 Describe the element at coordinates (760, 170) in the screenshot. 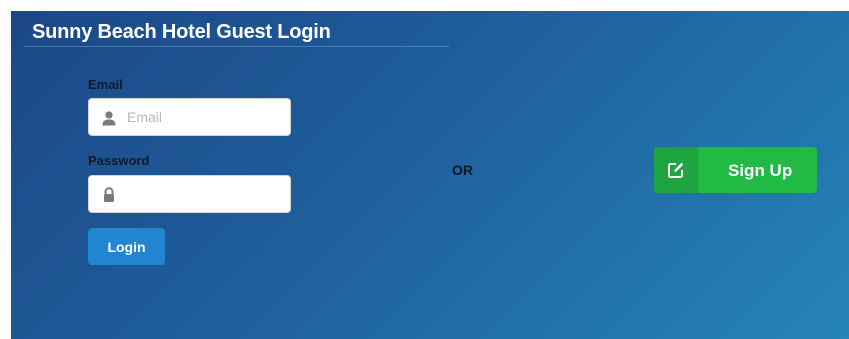

I see `sign-up-label: Sign Up` at that location.